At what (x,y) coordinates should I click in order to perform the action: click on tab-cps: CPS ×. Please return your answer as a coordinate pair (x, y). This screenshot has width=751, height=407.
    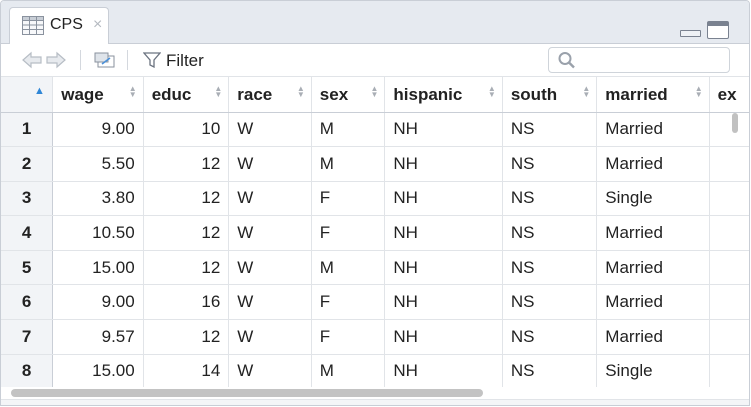
    Looking at the image, I should click on (59, 25).